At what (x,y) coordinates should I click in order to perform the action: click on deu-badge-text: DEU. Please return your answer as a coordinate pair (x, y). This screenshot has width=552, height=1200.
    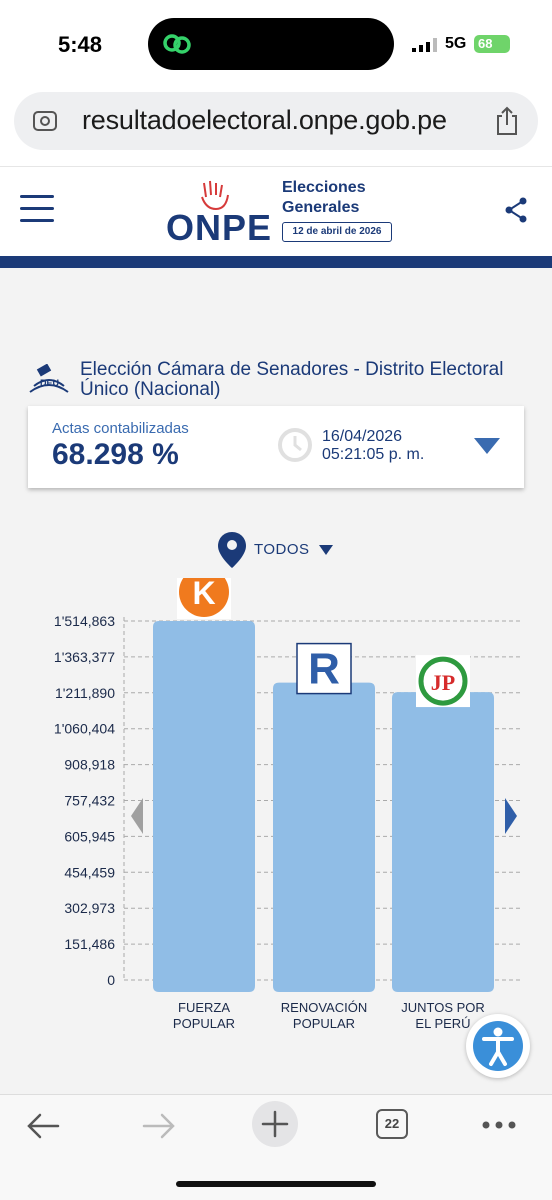
    Looking at the image, I should click on (49, 383).